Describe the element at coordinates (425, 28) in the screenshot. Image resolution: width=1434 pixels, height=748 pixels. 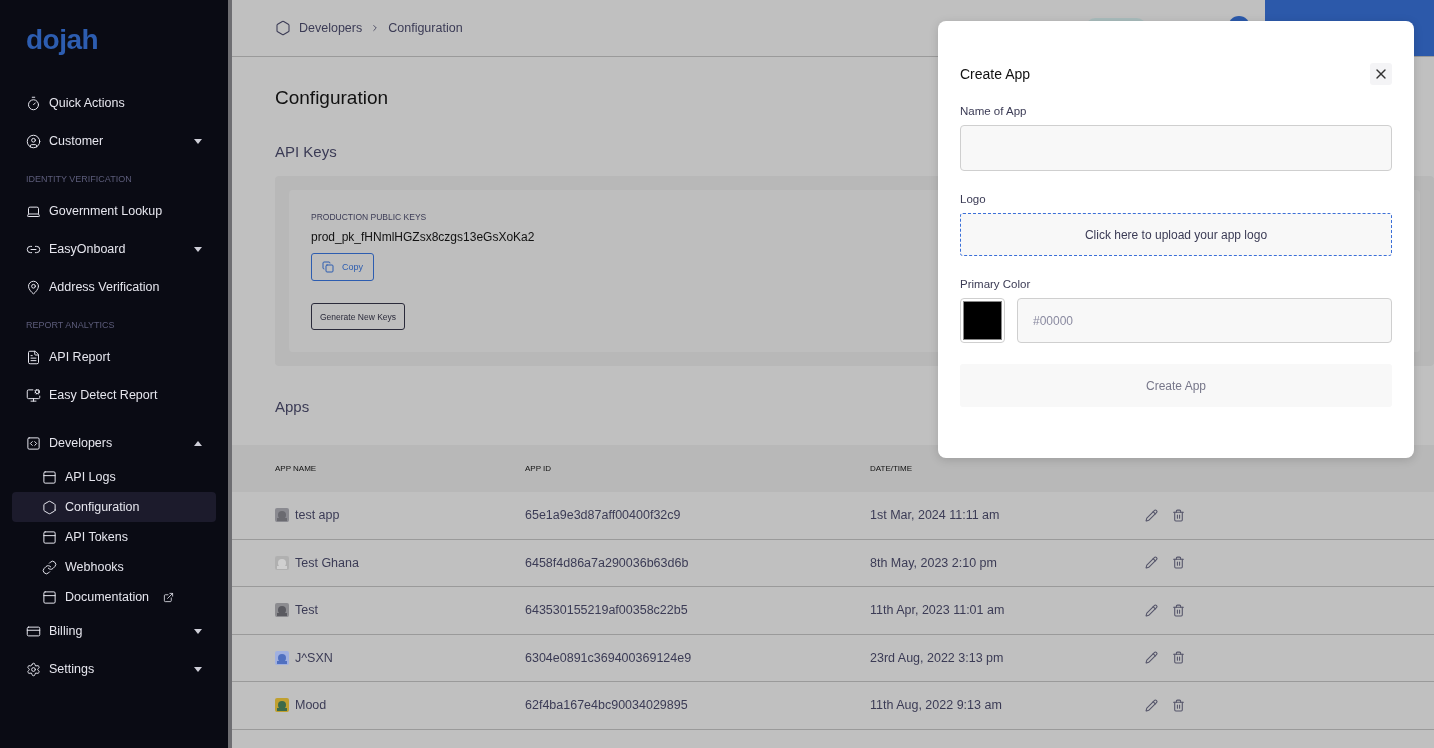
I see `breadcrumb-item: Configuration` at that location.